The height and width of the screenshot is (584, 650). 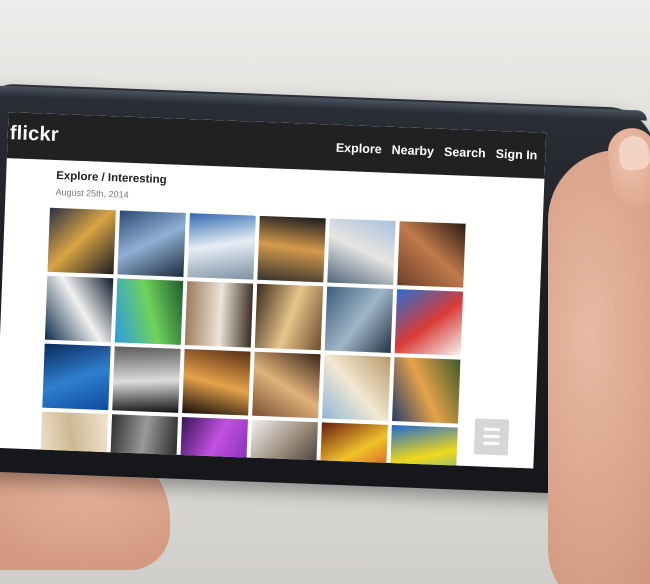 I want to click on photo-doorway, so click(x=431, y=254).